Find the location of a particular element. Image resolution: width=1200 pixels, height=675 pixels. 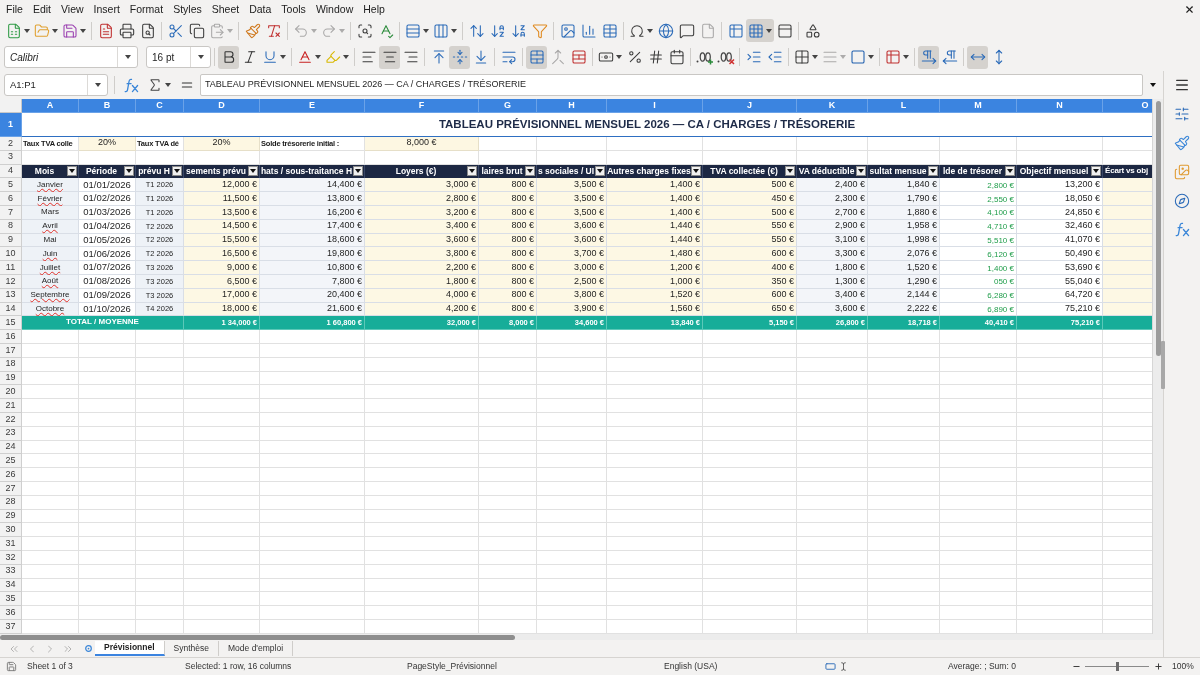

formula-input: TABLEAU PRÉVISIONNEL MENSUEL 2026 — CA / CHARGES / TRÉSORERIE is located at coordinates (671, 85).